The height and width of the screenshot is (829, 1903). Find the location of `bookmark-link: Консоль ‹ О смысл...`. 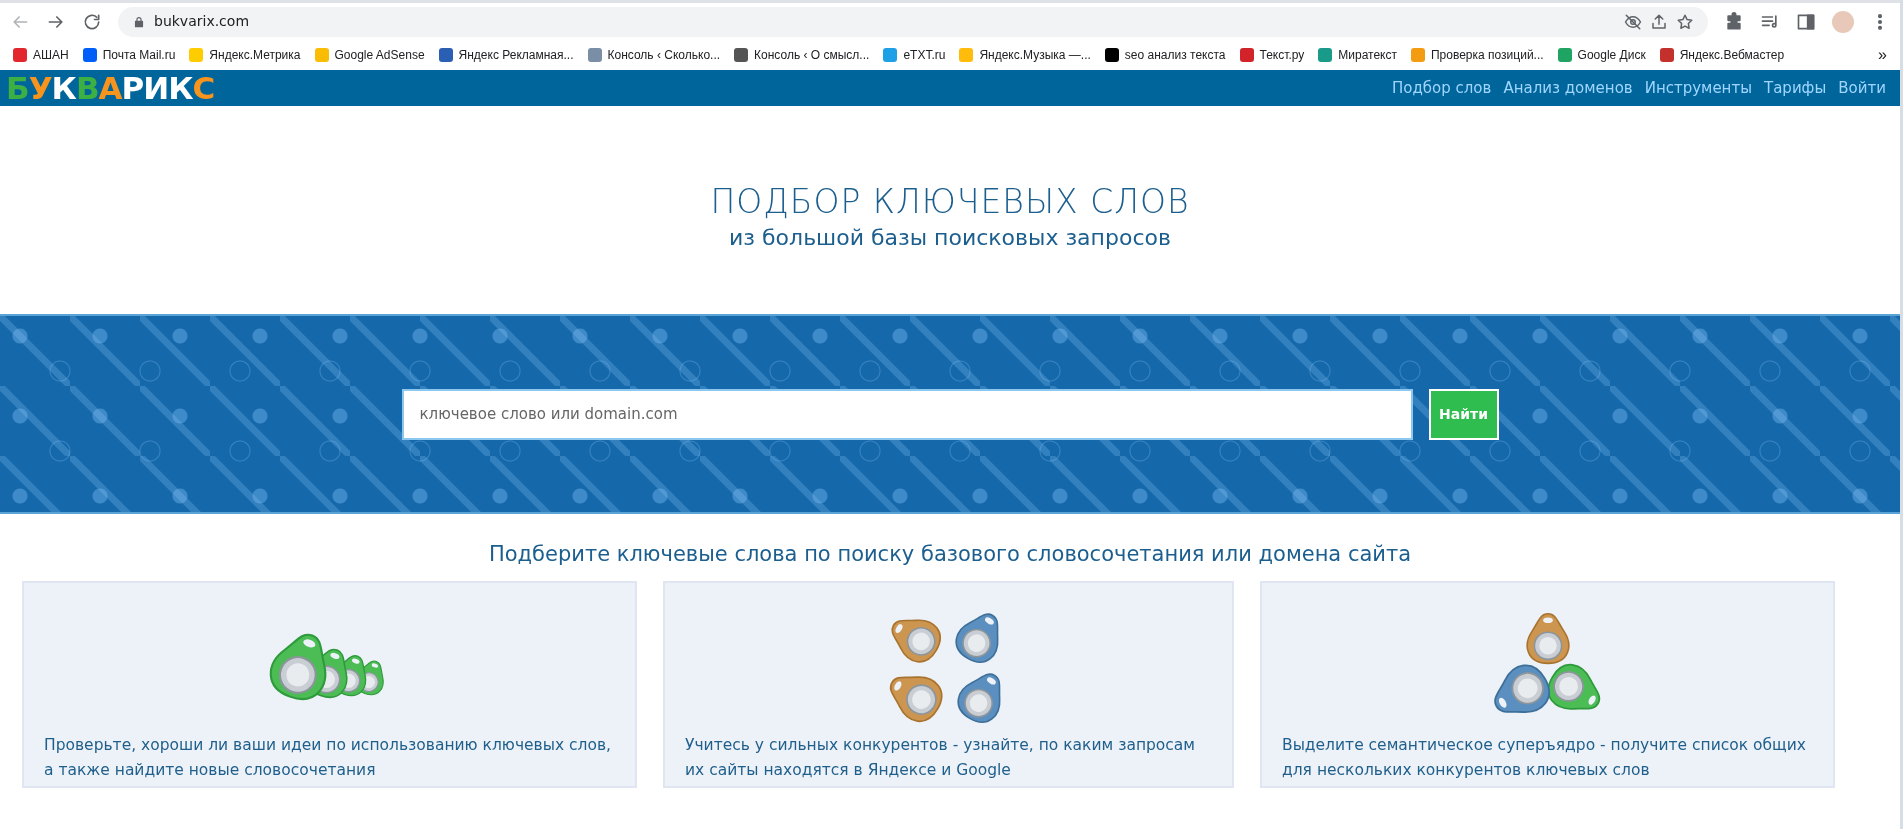

bookmark-link: Консоль ‹ О смысл... is located at coordinates (802, 55).